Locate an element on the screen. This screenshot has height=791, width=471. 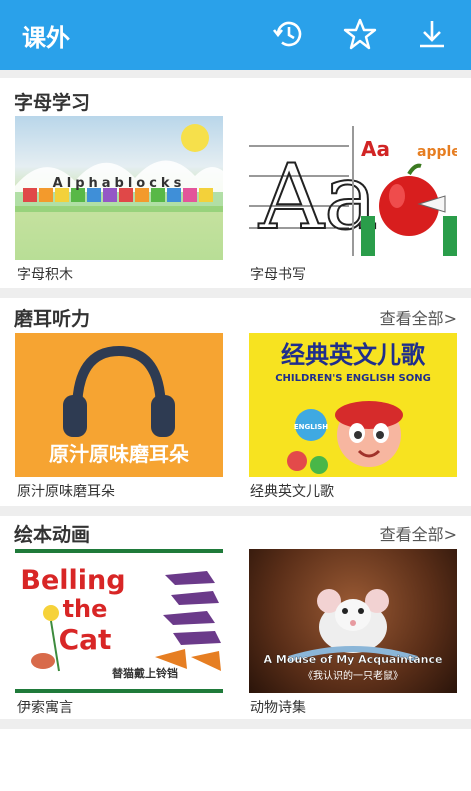
top-app-bar: 课外 is located at coordinates (235, 35).